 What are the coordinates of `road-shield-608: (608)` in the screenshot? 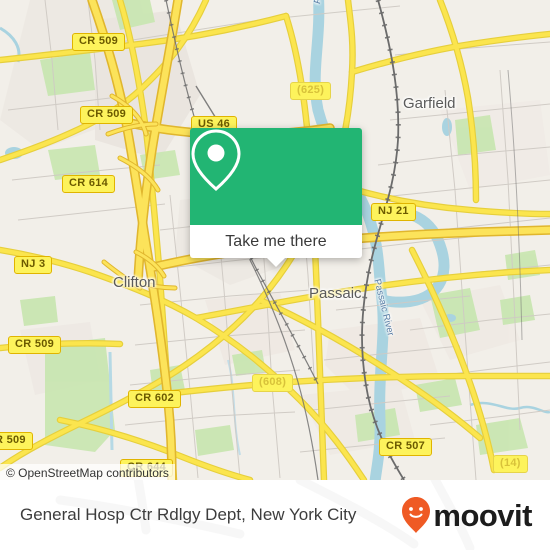 It's located at (273, 383).